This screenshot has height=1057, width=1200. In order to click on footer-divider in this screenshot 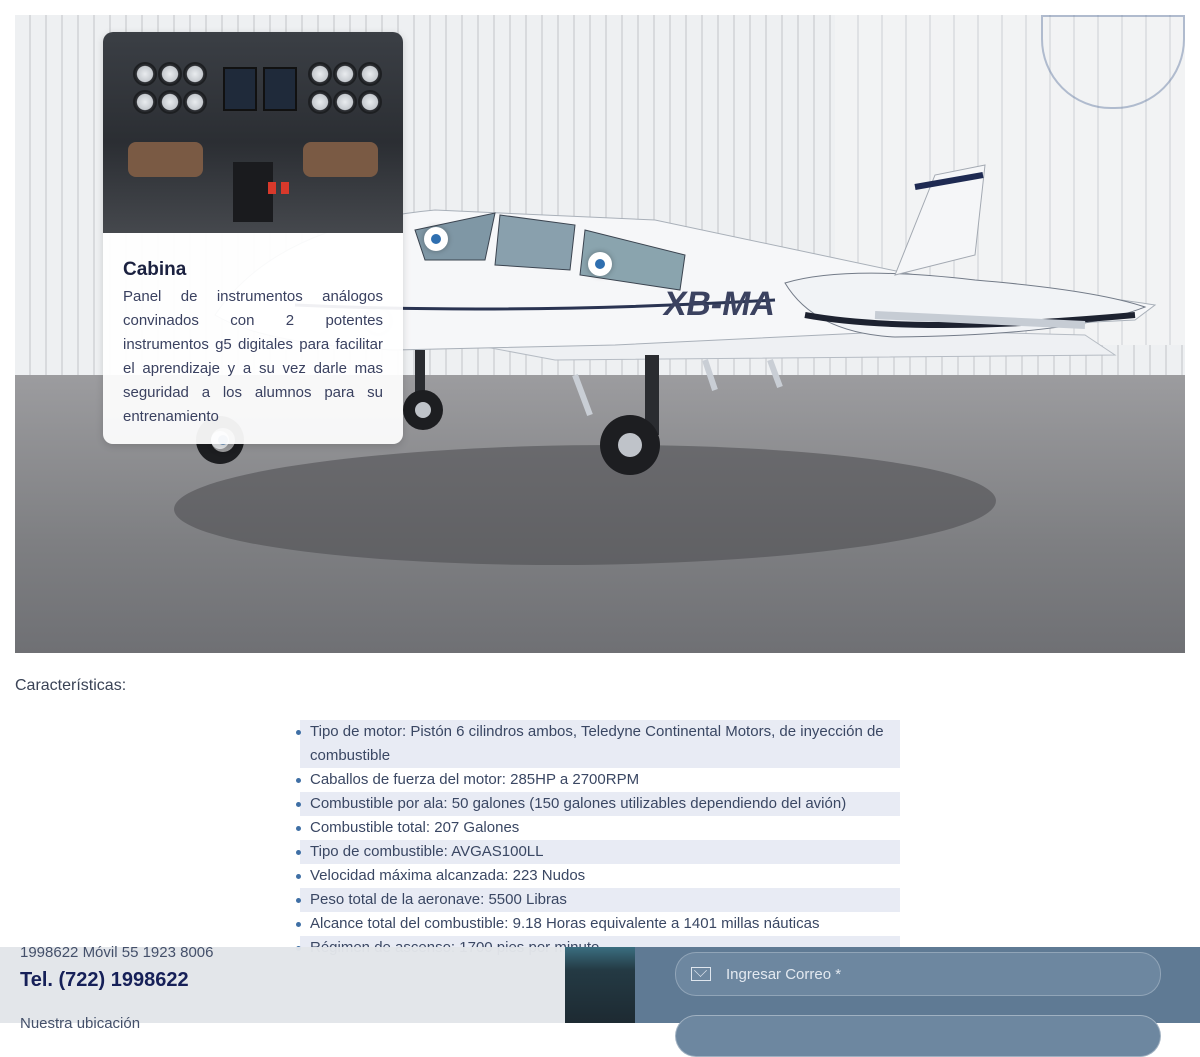, I will do `click(600, 985)`.